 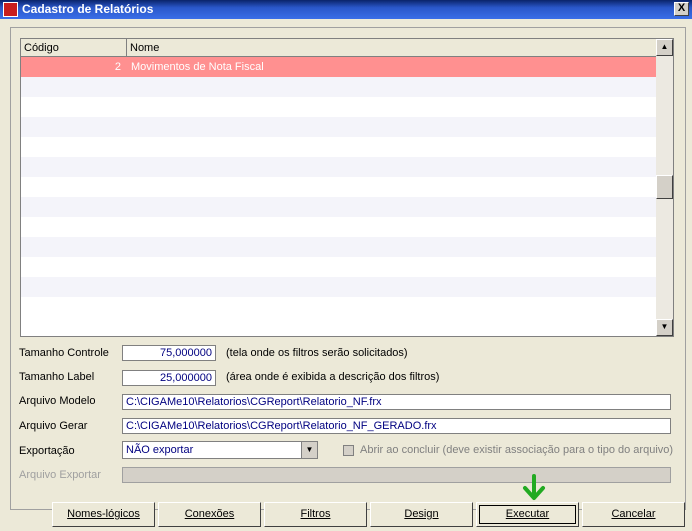 What do you see at coordinates (47, 451) in the screenshot?
I see `exportacao-label: Exportação` at bounding box center [47, 451].